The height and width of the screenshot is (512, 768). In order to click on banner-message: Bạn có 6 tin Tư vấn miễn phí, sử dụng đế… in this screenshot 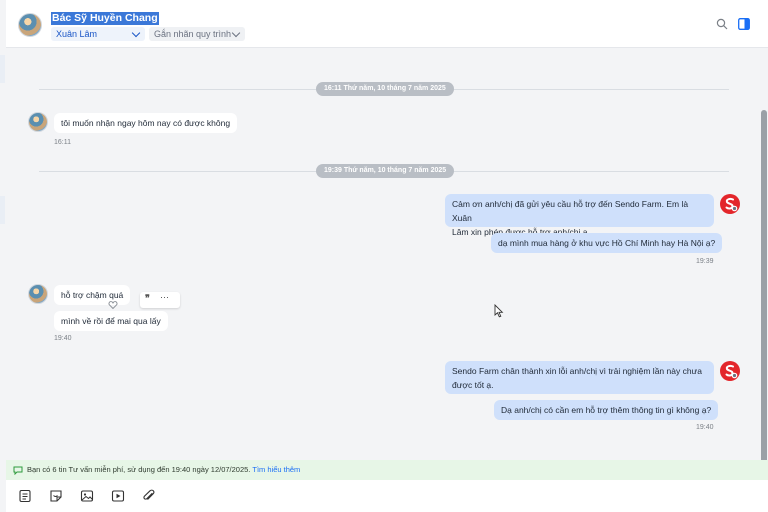, I will do `click(139, 469)`.